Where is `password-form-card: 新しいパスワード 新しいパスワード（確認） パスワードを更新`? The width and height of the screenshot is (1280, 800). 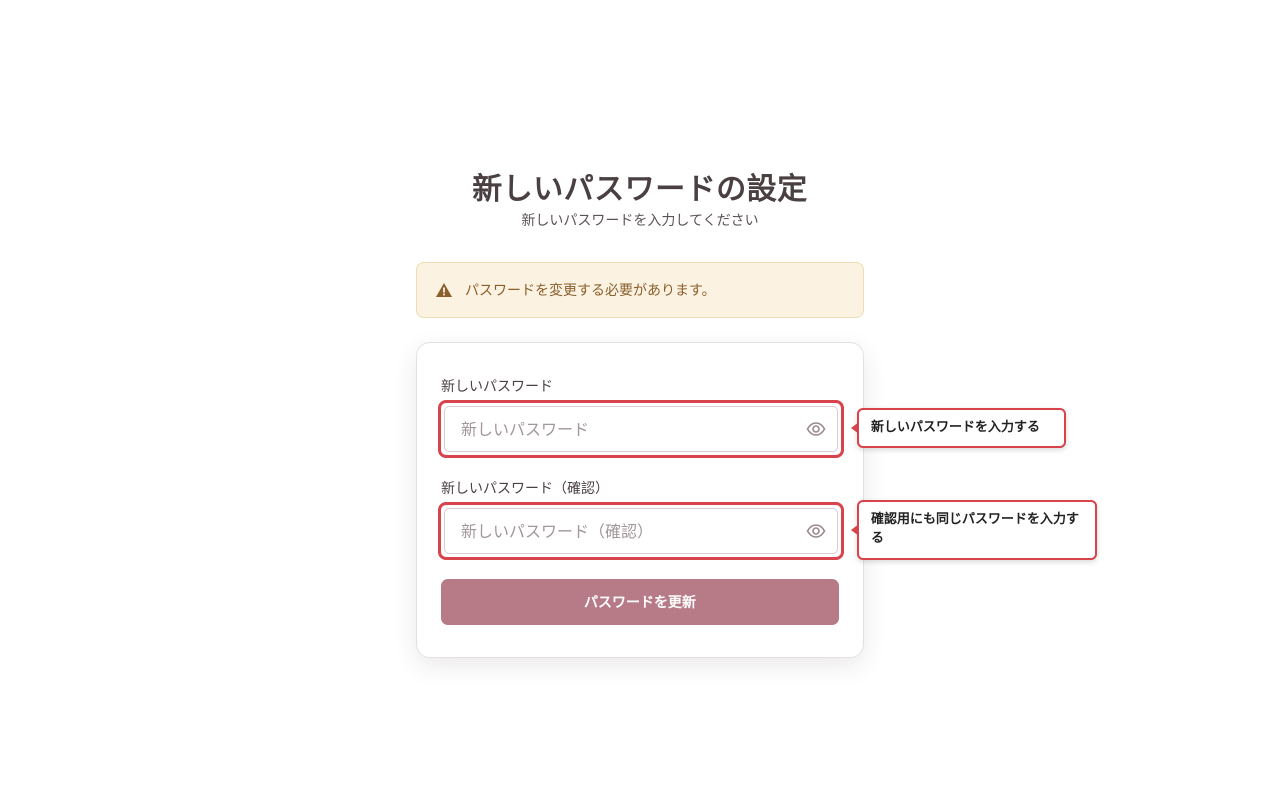 password-form-card: 新しいパスワード 新しいパスワード（確認） パスワードを更新 is located at coordinates (640, 500).